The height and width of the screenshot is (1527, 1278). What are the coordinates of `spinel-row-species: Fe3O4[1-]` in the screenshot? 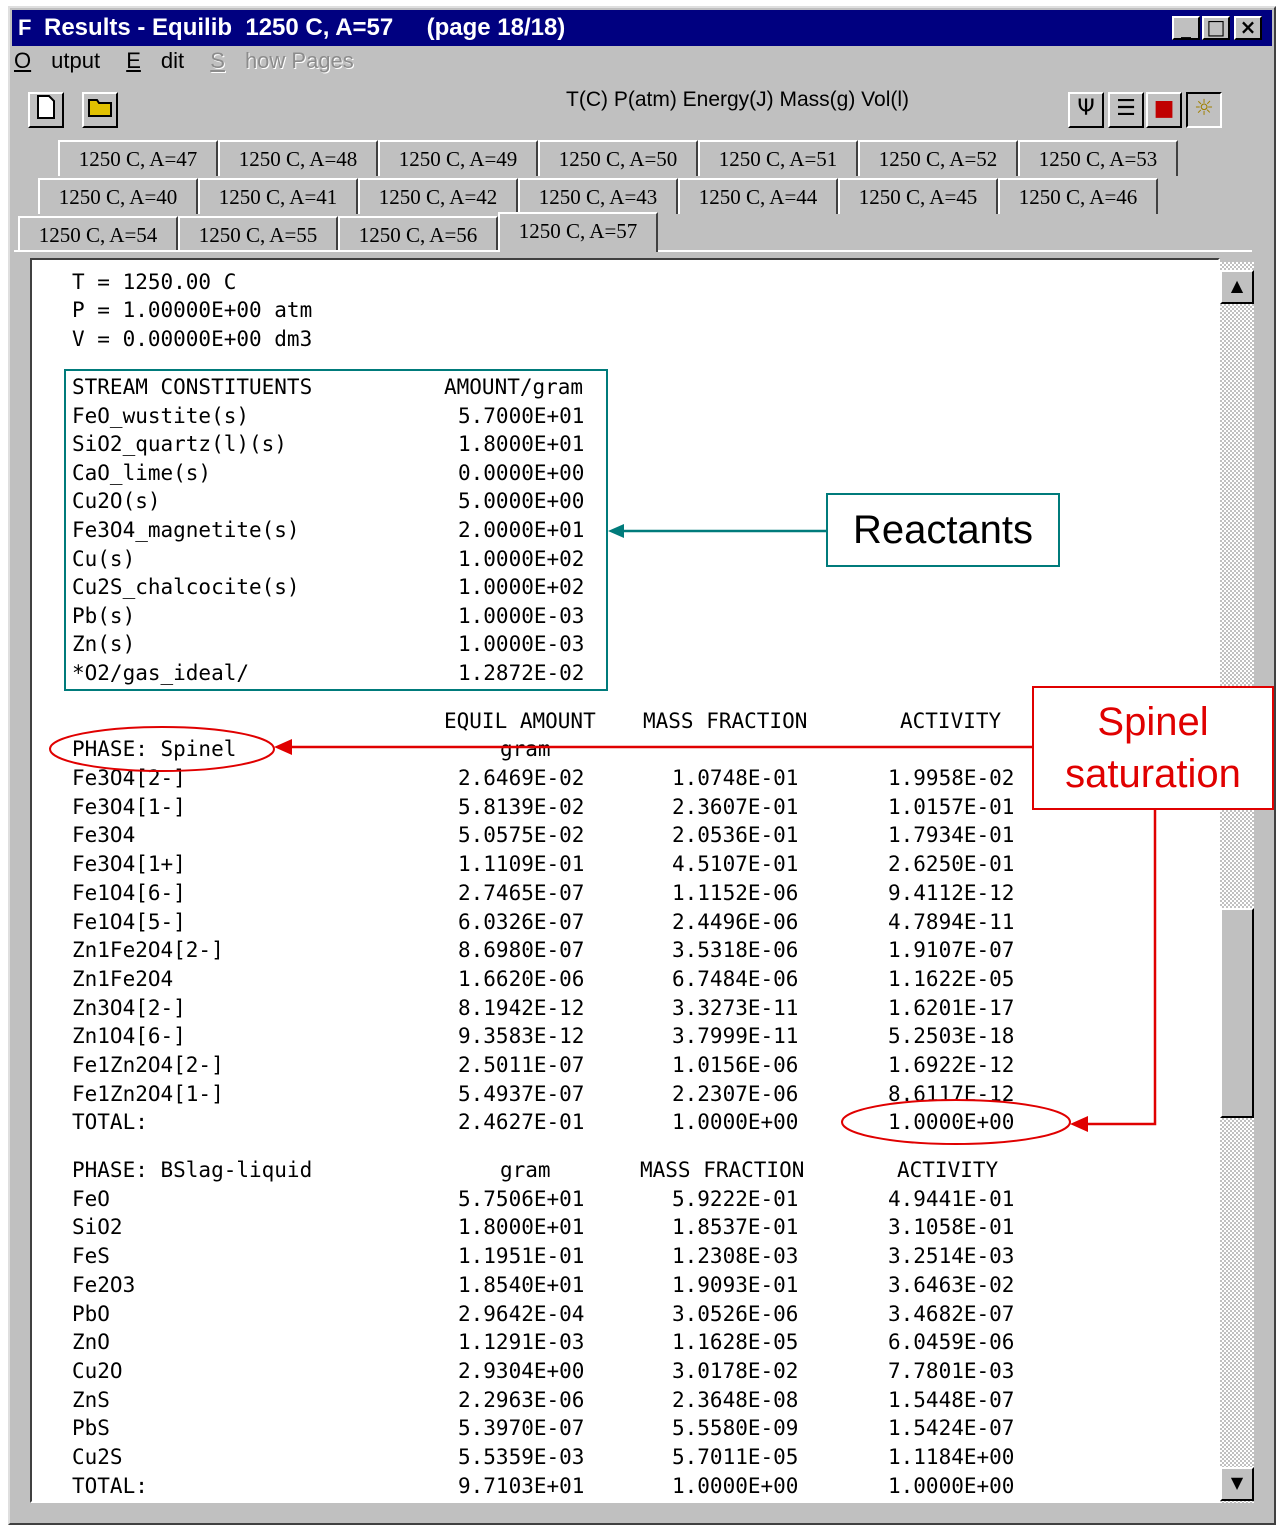 It's located at (129, 806).